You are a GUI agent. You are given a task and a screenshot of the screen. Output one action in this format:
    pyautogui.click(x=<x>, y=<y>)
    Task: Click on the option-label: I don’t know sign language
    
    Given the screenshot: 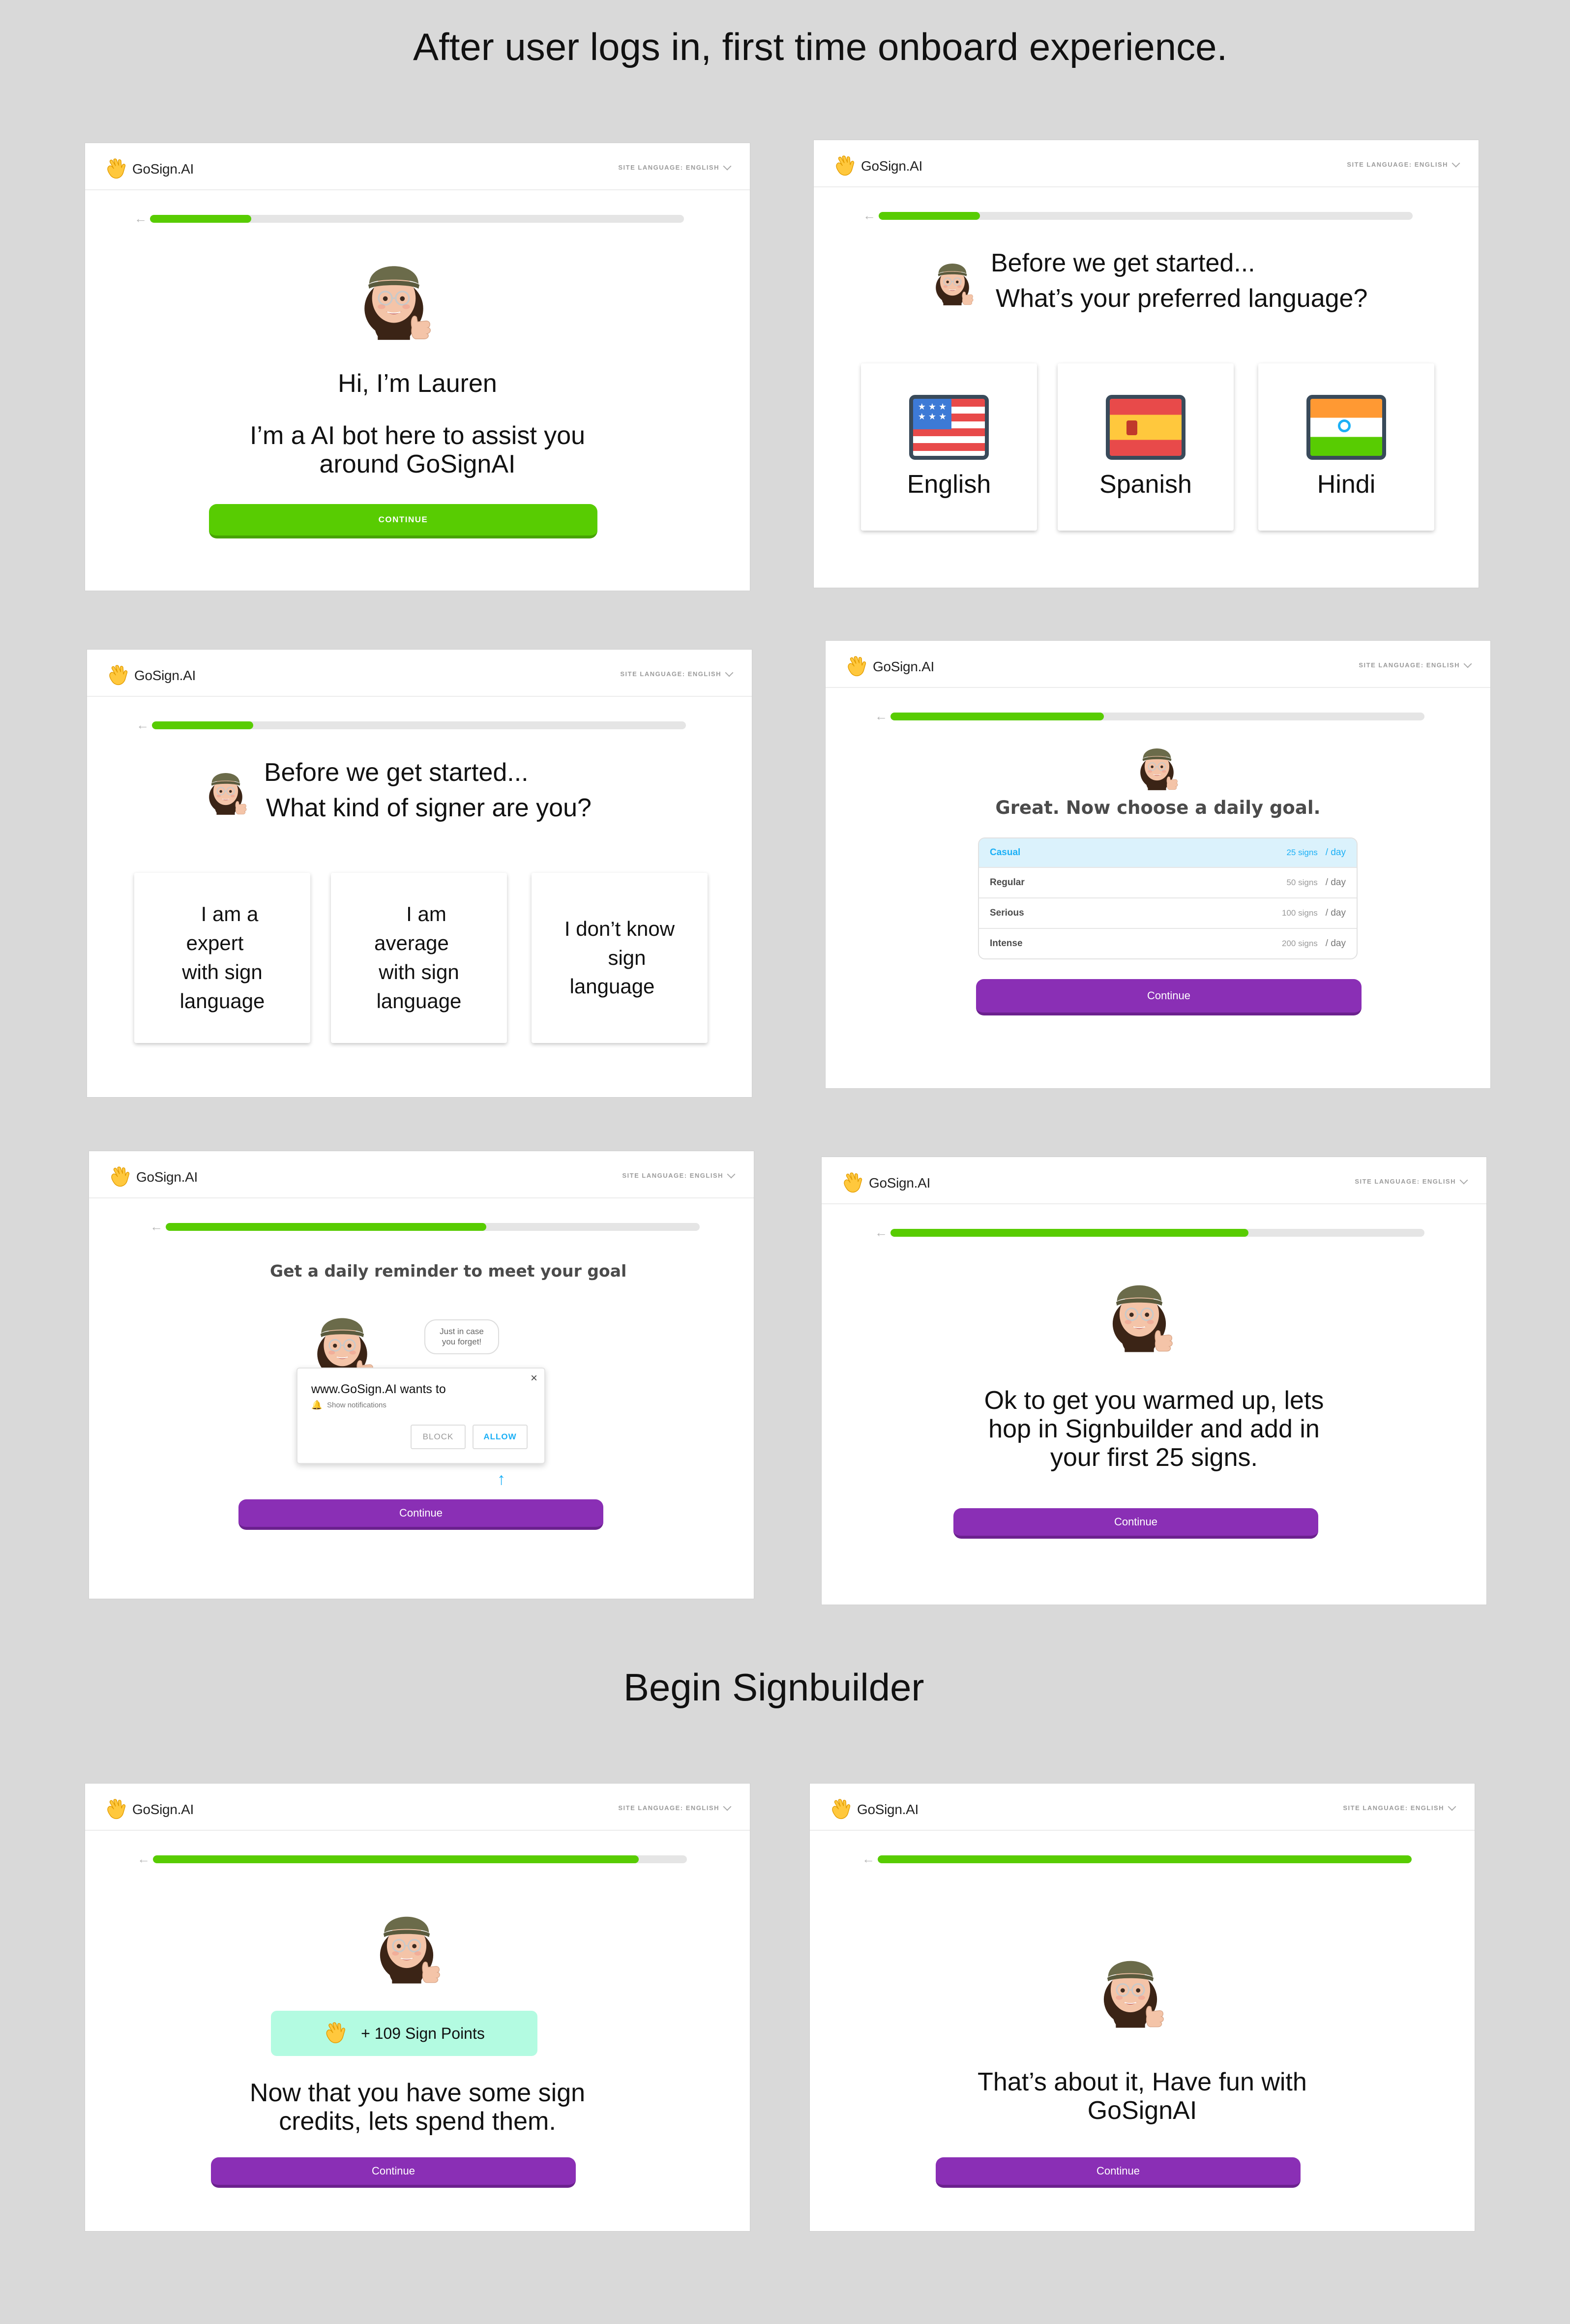 What is the action you would take?
    pyautogui.click(x=619, y=957)
    